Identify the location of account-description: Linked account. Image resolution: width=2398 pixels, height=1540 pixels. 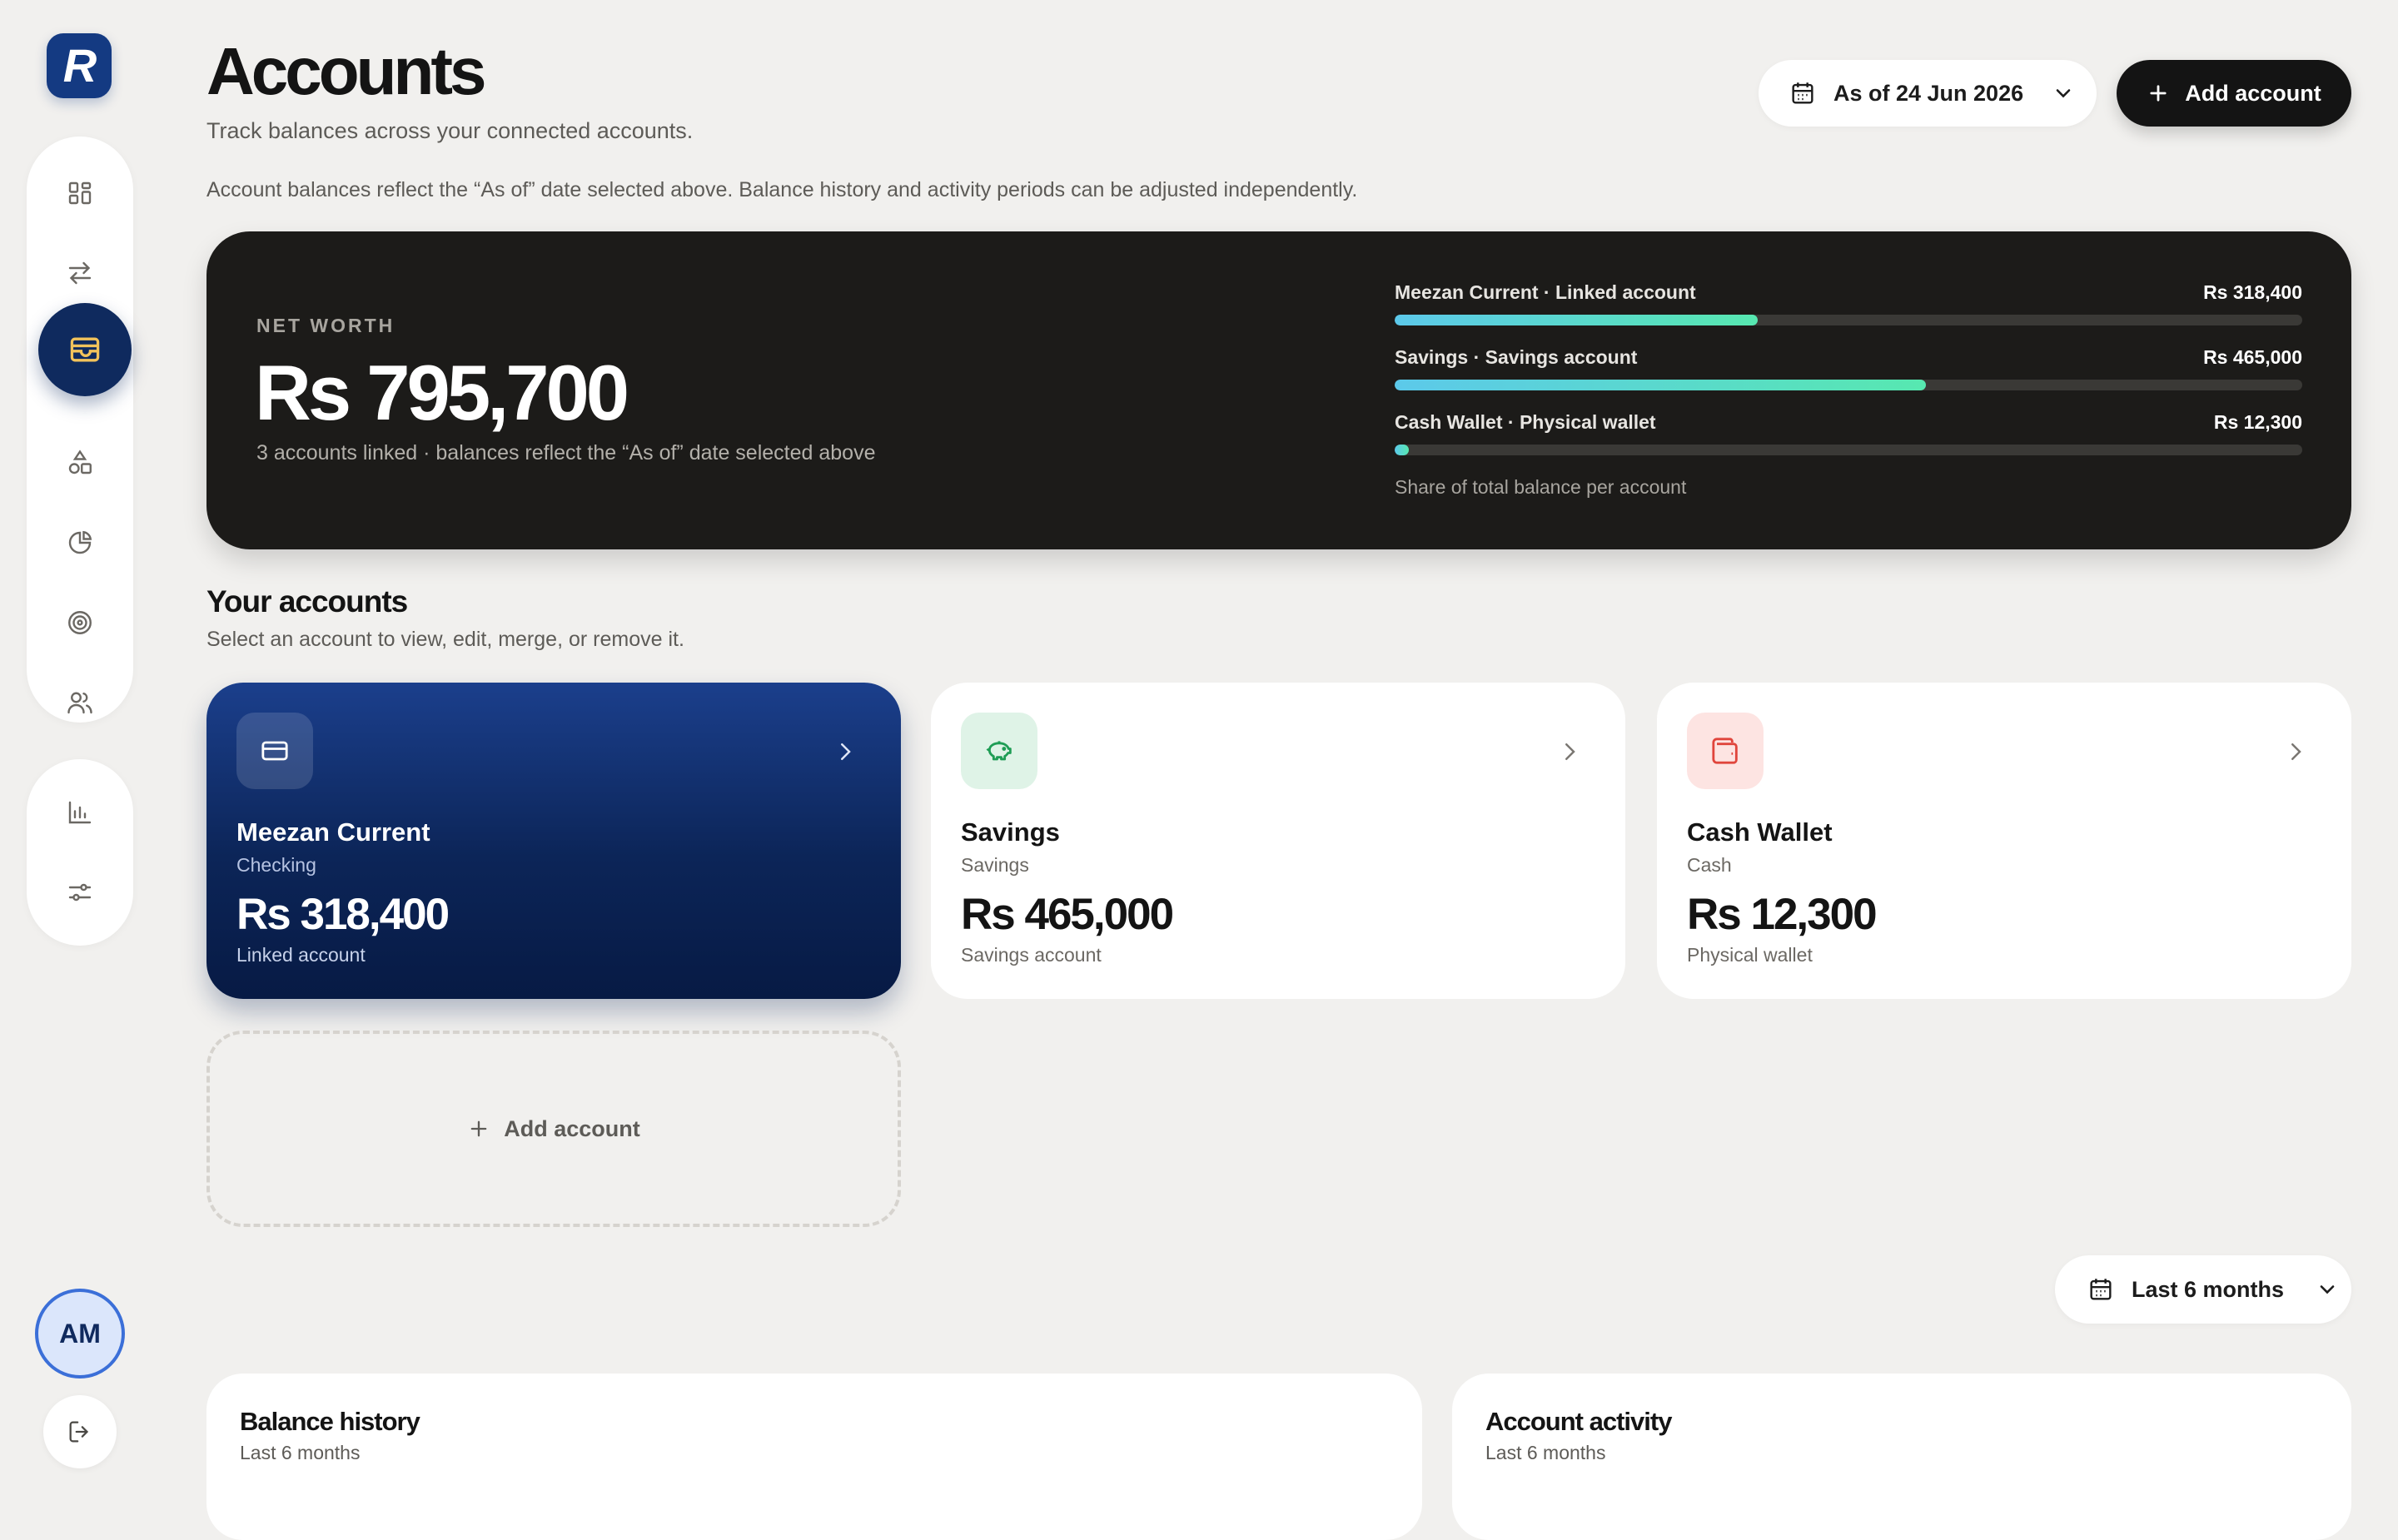
(301, 955).